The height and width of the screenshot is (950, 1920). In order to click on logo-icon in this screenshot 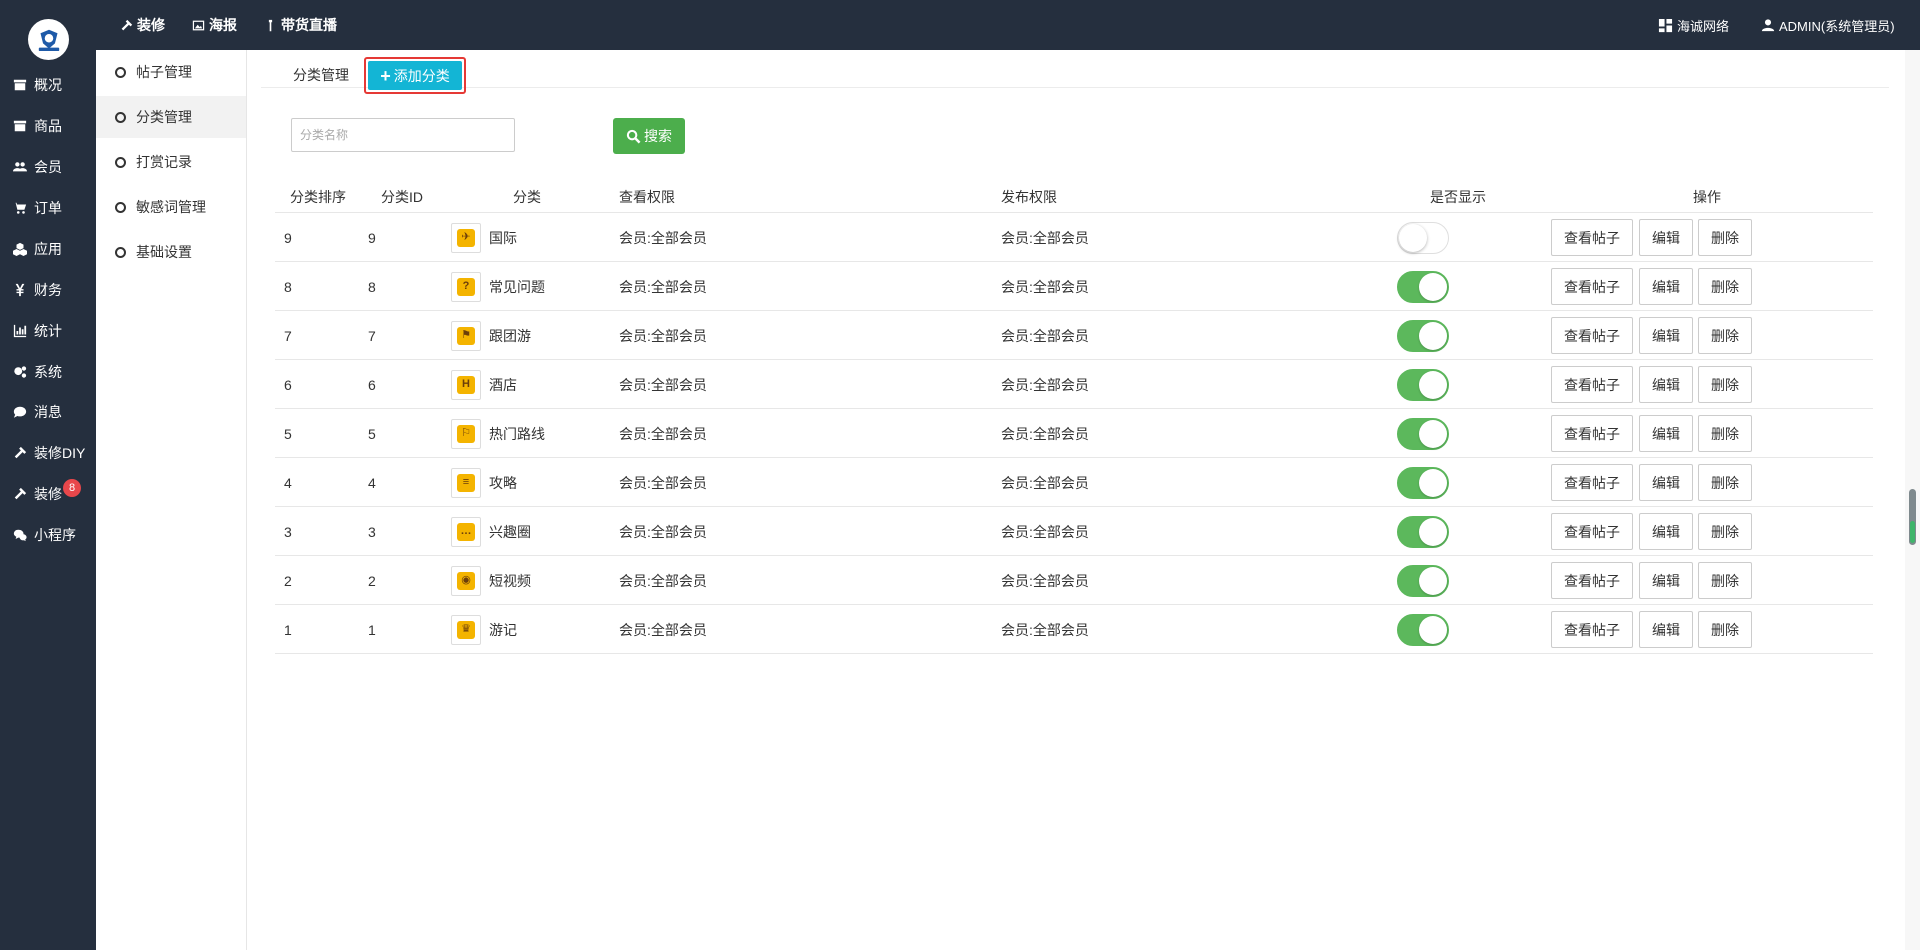, I will do `click(48, 39)`.